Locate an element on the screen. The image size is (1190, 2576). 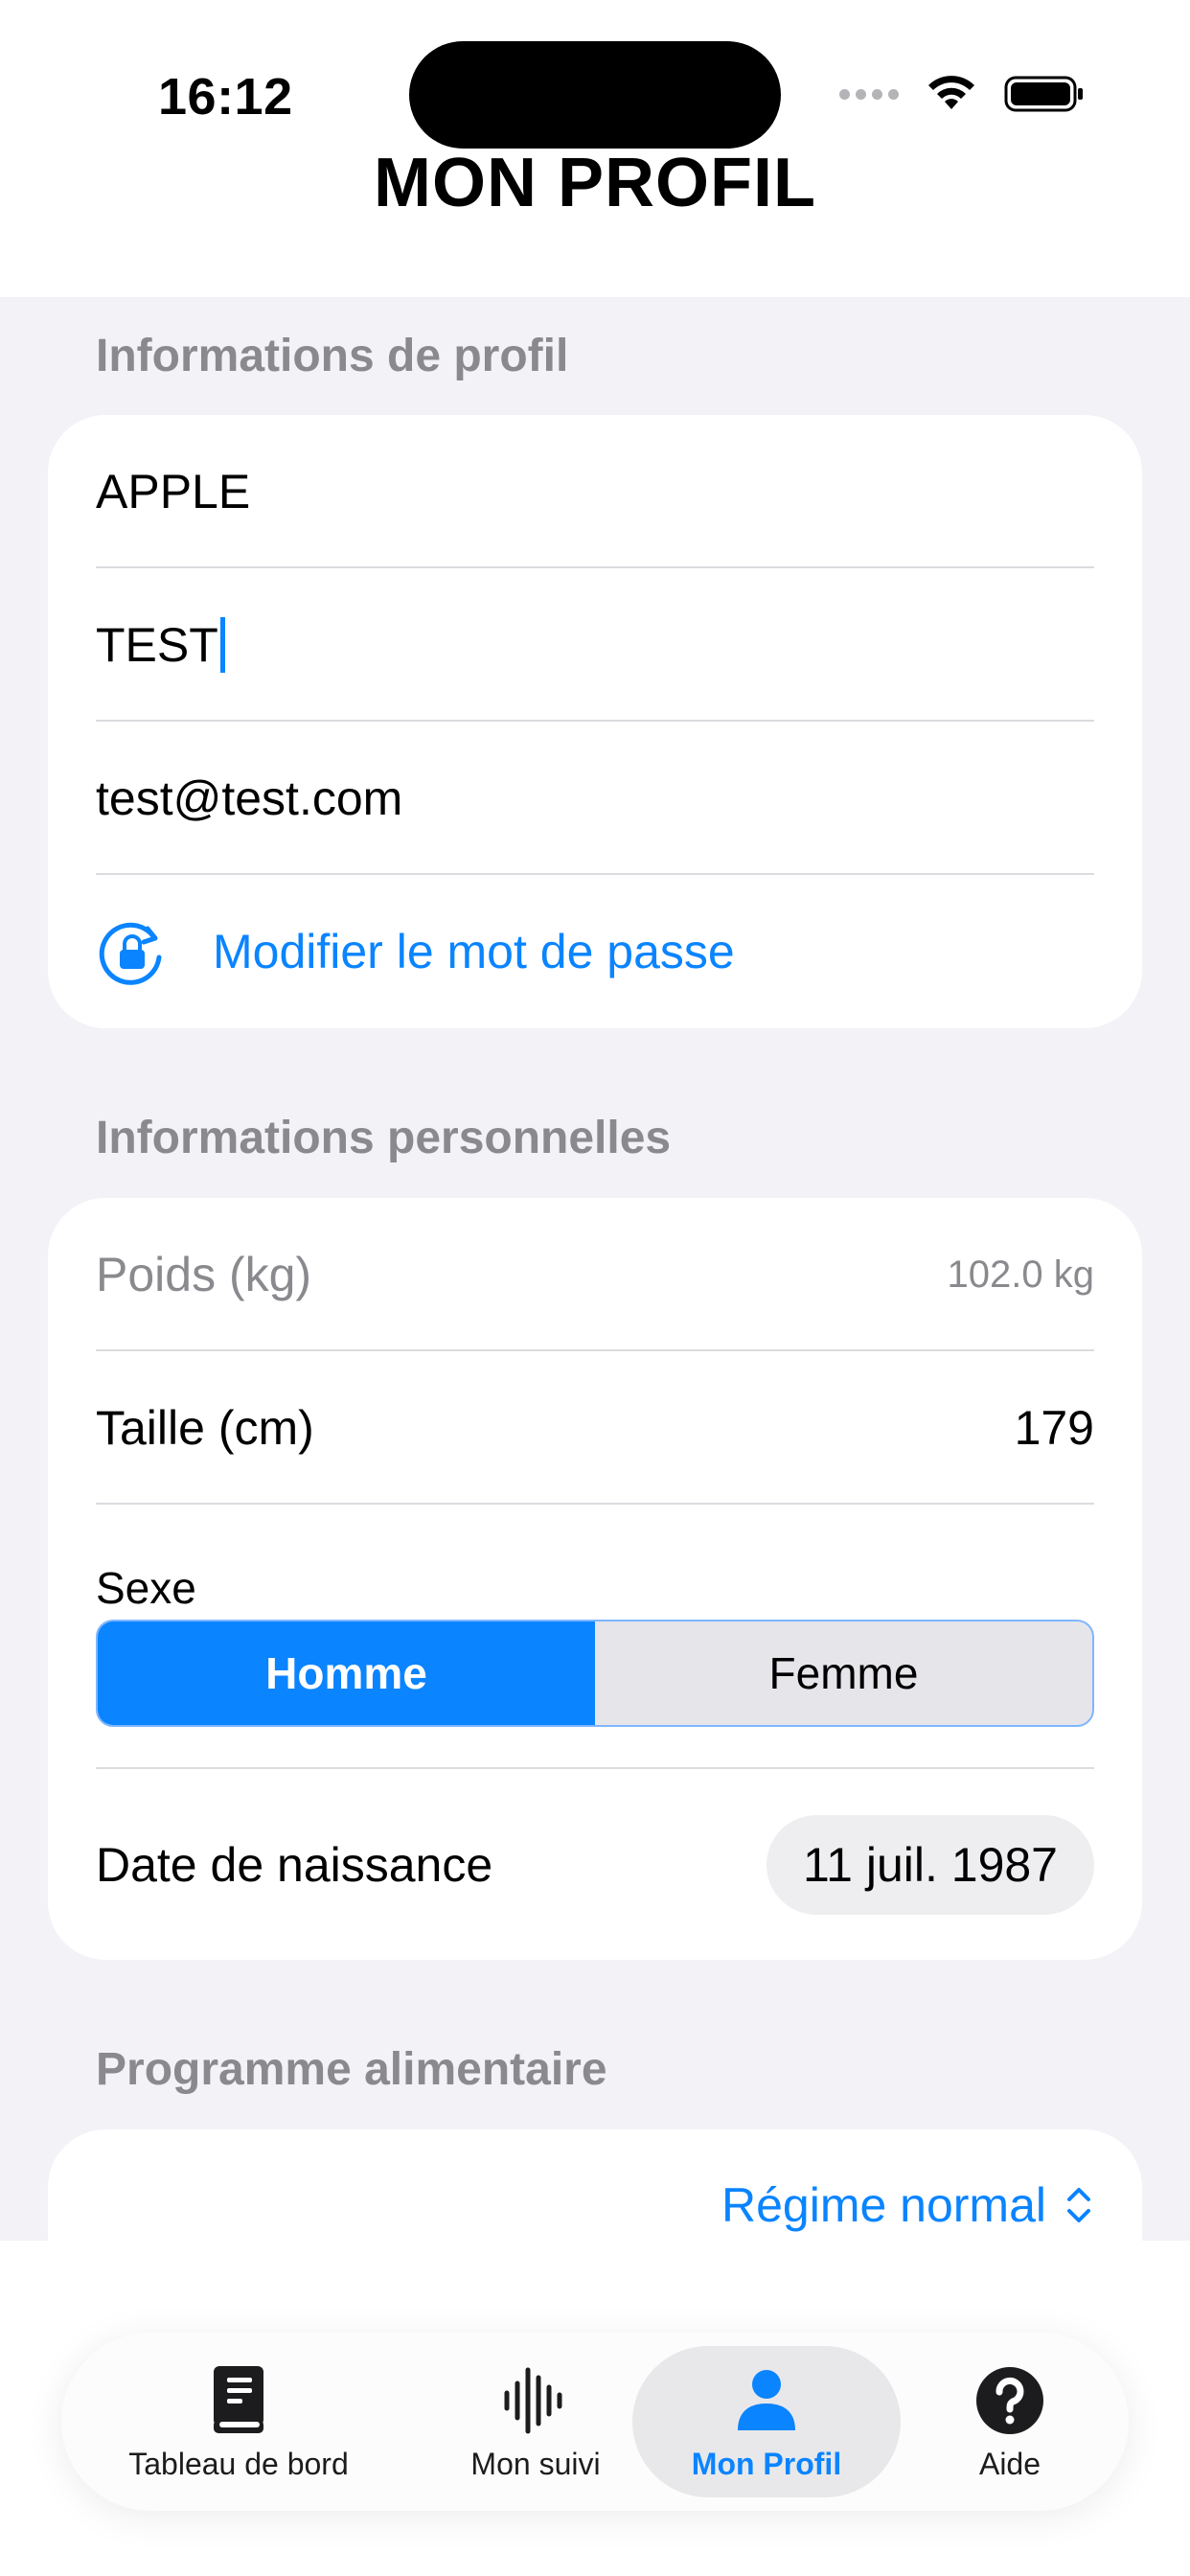
diet-picker: Régime normal is located at coordinates (907, 2205).